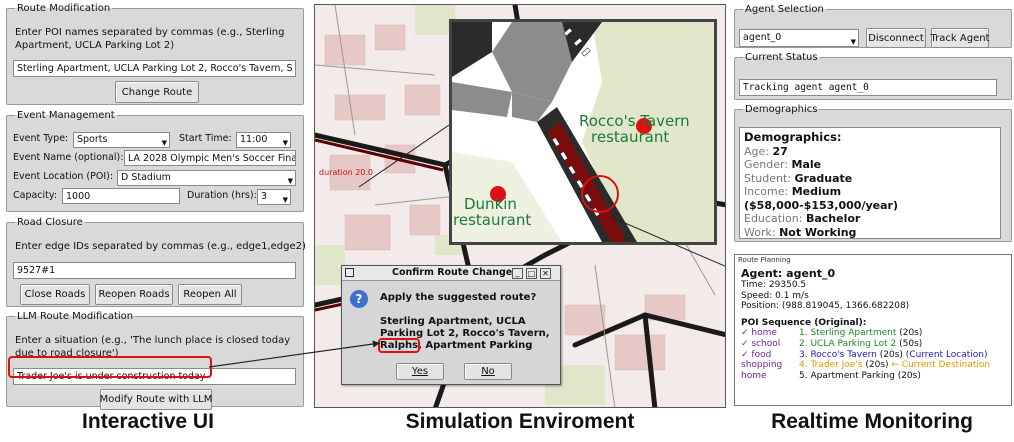 The width and height of the screenshot is (1014, 442). Describe the element at coordinates (939, 365) in the screenshot. I see `poi-note: ← Current Destination` at that location.